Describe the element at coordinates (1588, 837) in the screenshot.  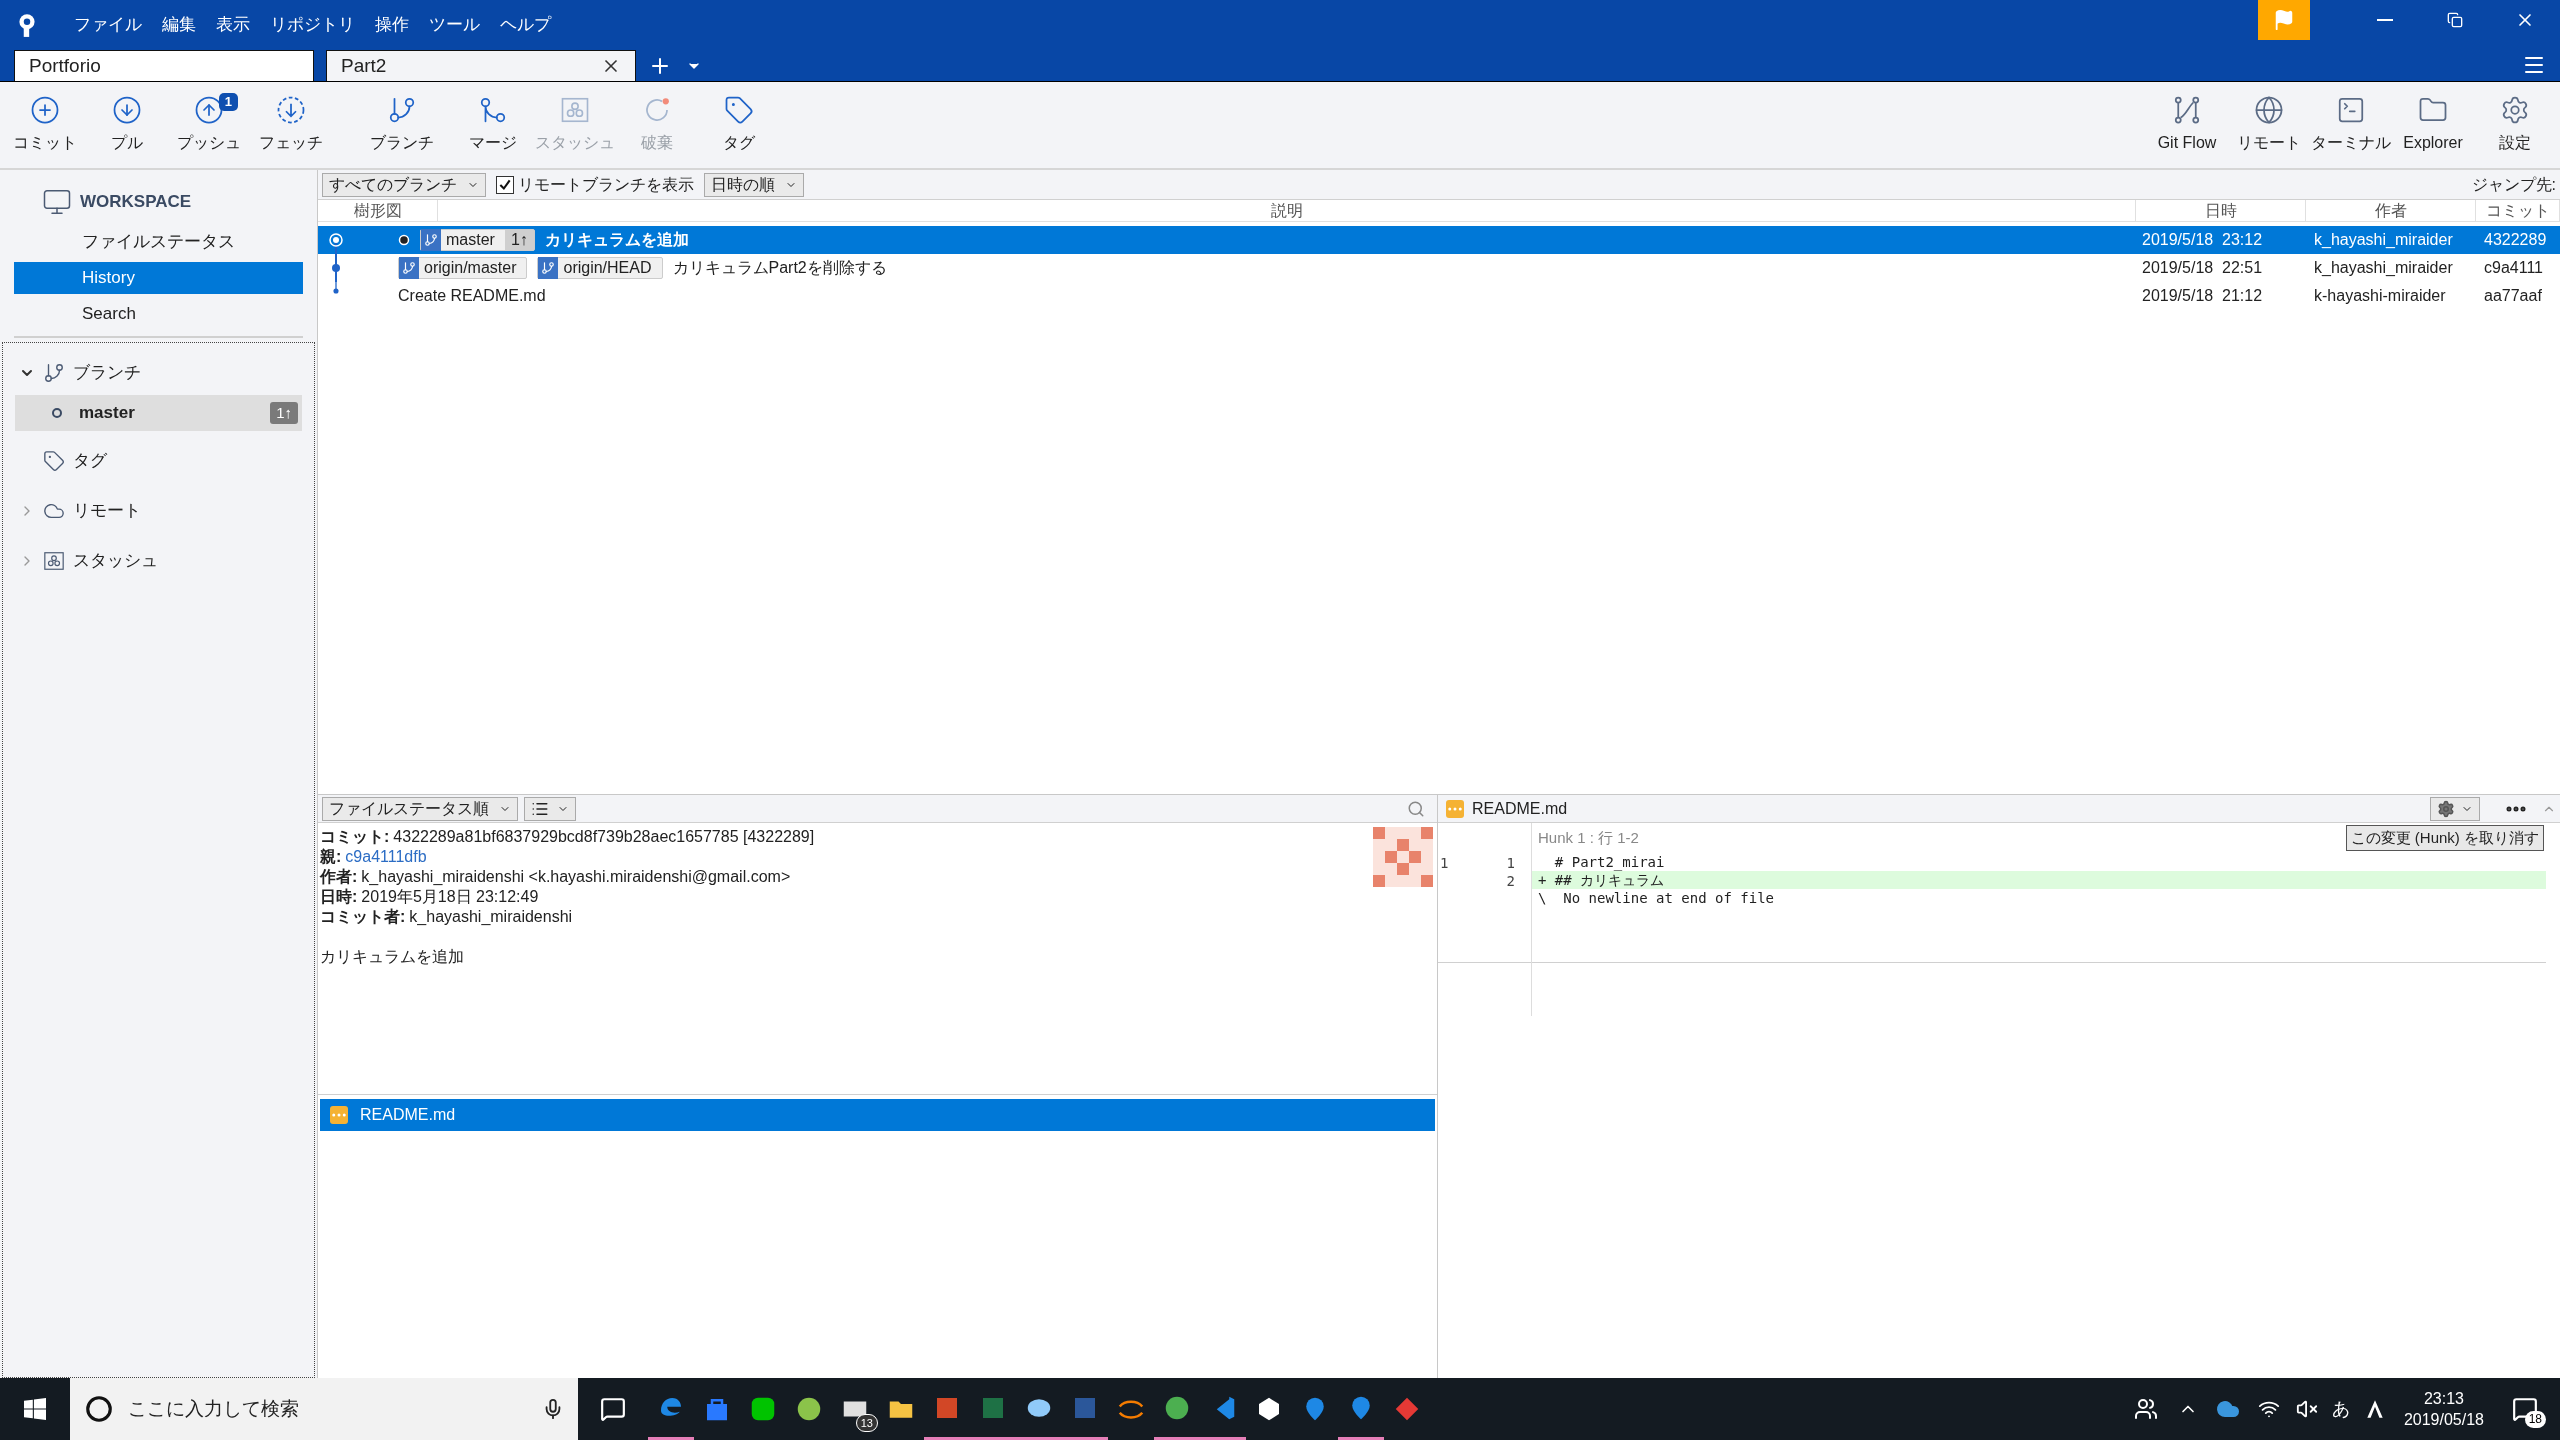
I see `hunk-header: Hunk 1 : 行 1-2` at that location.